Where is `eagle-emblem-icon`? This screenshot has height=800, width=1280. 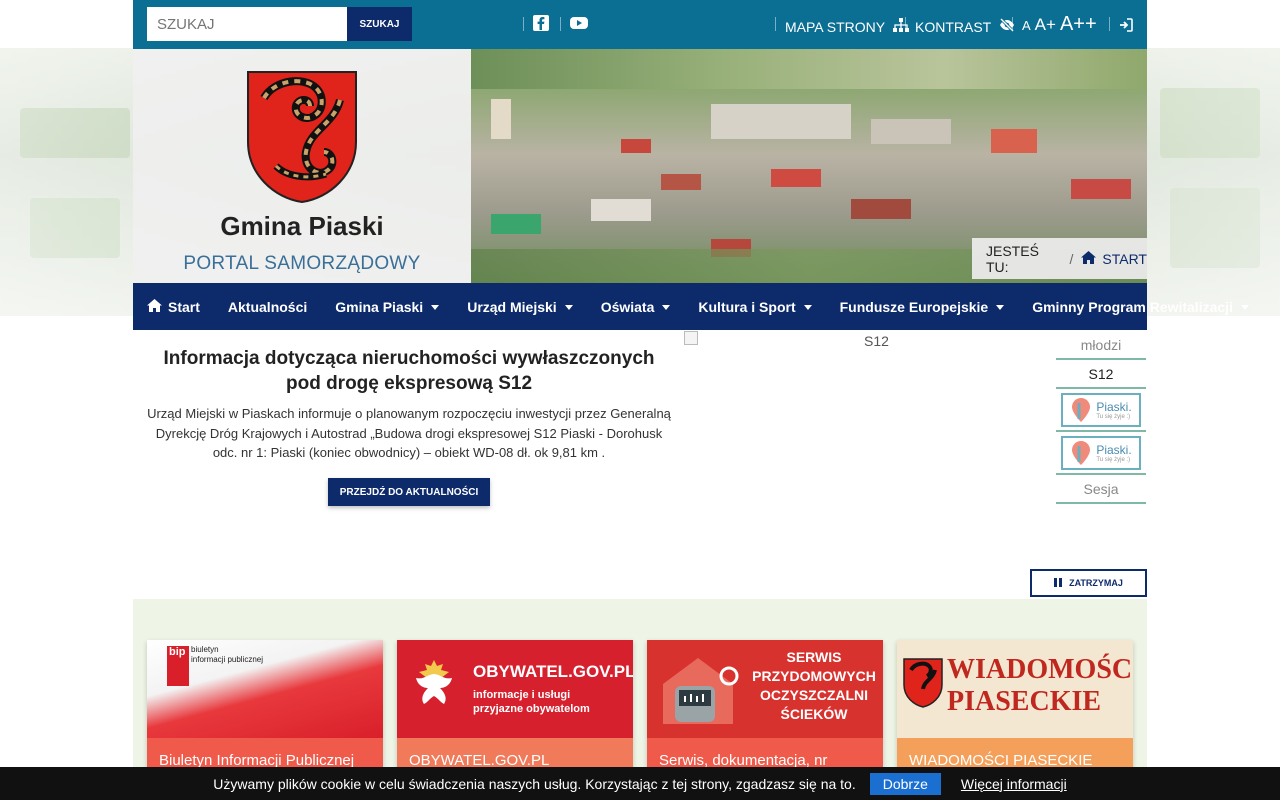
eagle-emblem-icon is located at coordinates (434, 682).